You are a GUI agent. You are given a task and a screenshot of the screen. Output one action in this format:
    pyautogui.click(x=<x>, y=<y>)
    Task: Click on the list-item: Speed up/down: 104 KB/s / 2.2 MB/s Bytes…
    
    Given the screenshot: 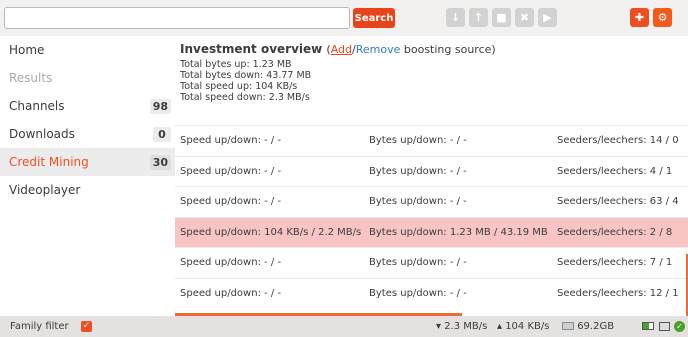 What is the action you would take?
    pyautogui.click(x=431, y=231)
    